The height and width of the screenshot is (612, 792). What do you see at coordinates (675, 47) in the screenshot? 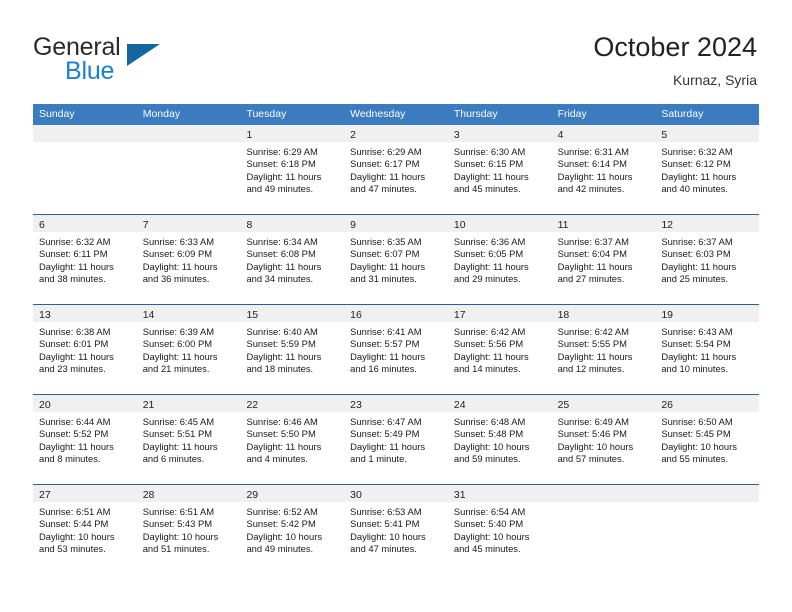
I see `page-title: October 2024` at bounding box center [675, 47].